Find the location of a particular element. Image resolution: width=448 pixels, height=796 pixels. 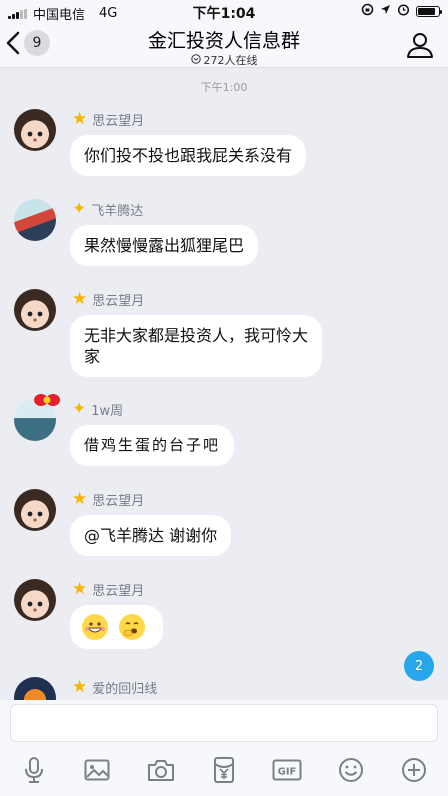

red-envelope-icon is located at coordinates (224, 770).